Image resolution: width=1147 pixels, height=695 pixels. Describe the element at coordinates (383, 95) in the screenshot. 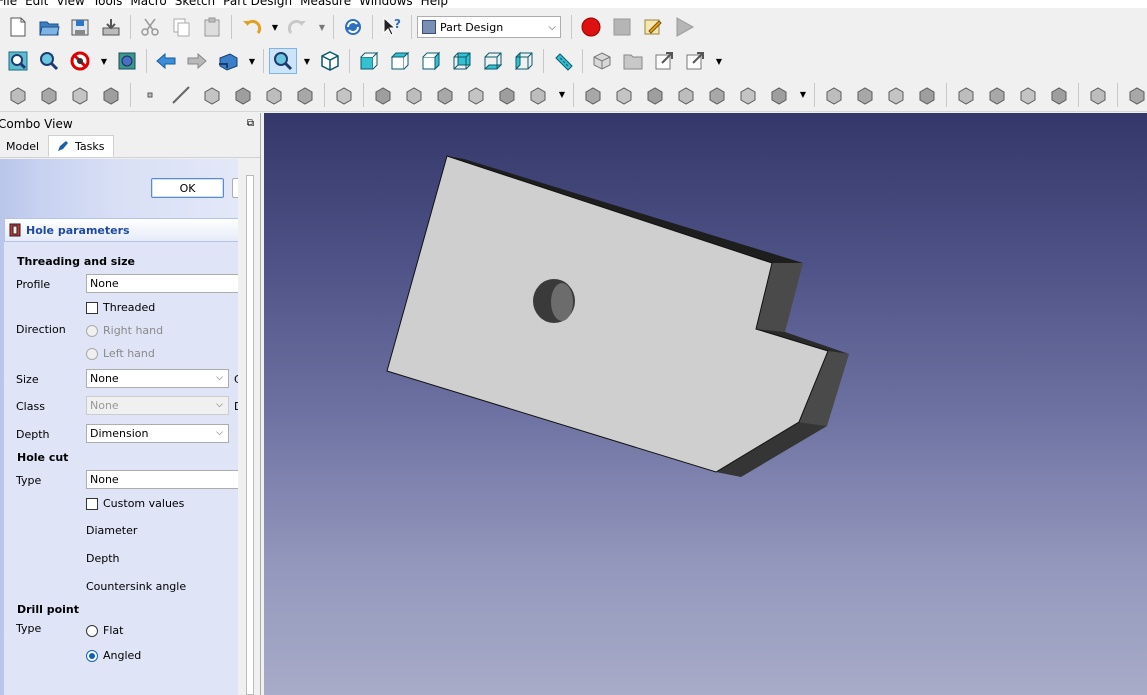

I see `pad-button` at that location.